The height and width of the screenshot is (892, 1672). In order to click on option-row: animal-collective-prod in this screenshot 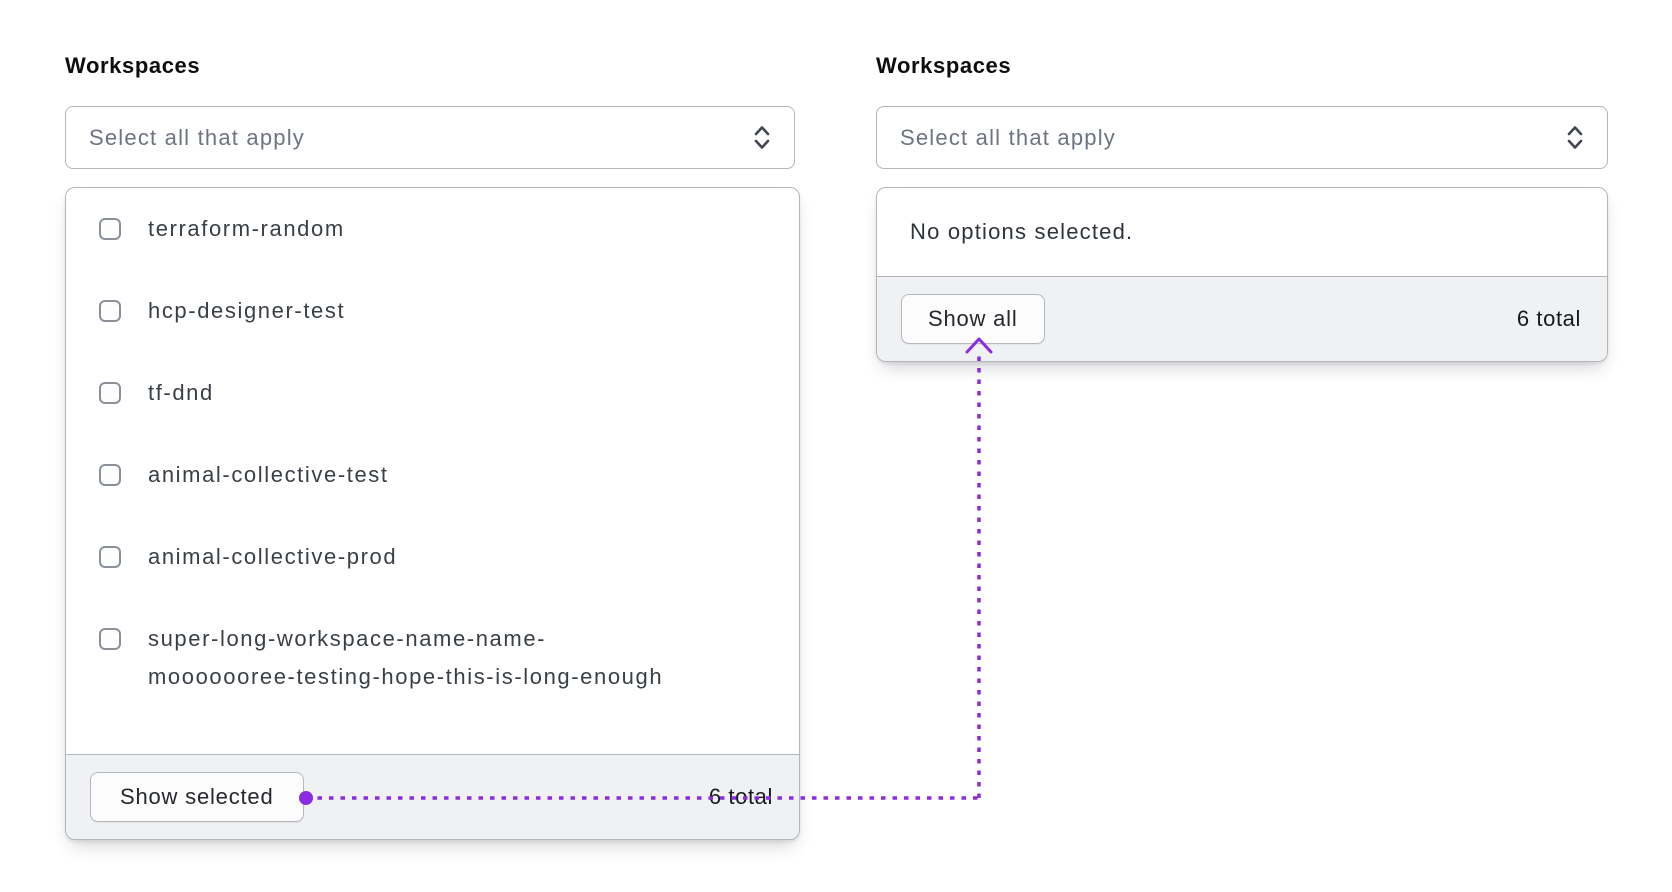, I will do `click(432, 557)`.